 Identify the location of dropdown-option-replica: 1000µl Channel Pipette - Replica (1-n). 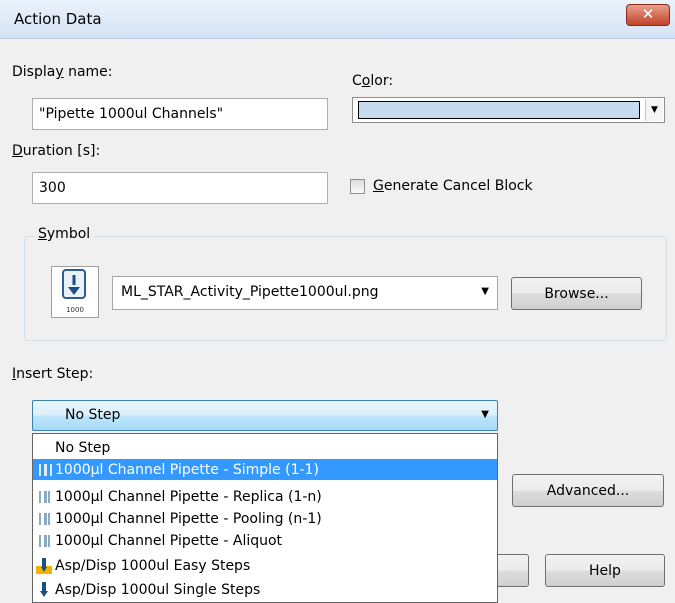
(265, 496).